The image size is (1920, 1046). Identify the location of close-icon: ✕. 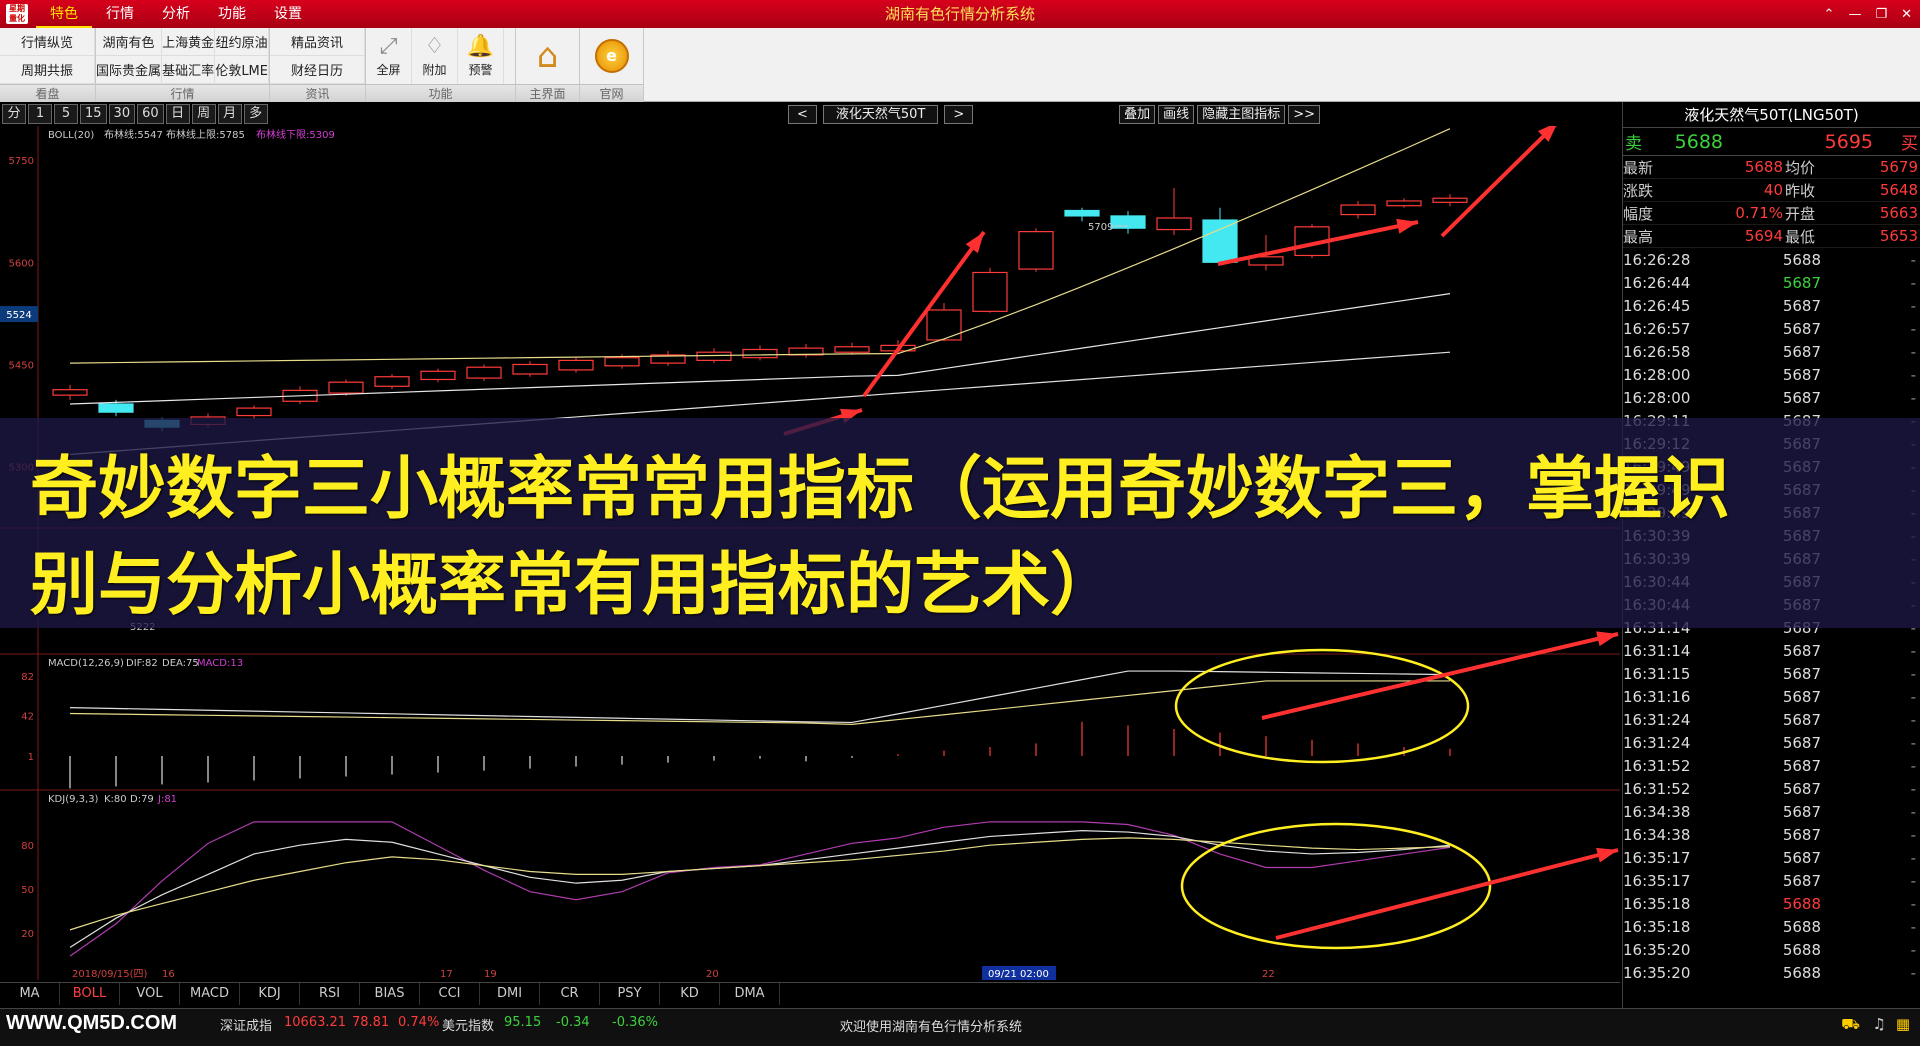
(1906, 14).